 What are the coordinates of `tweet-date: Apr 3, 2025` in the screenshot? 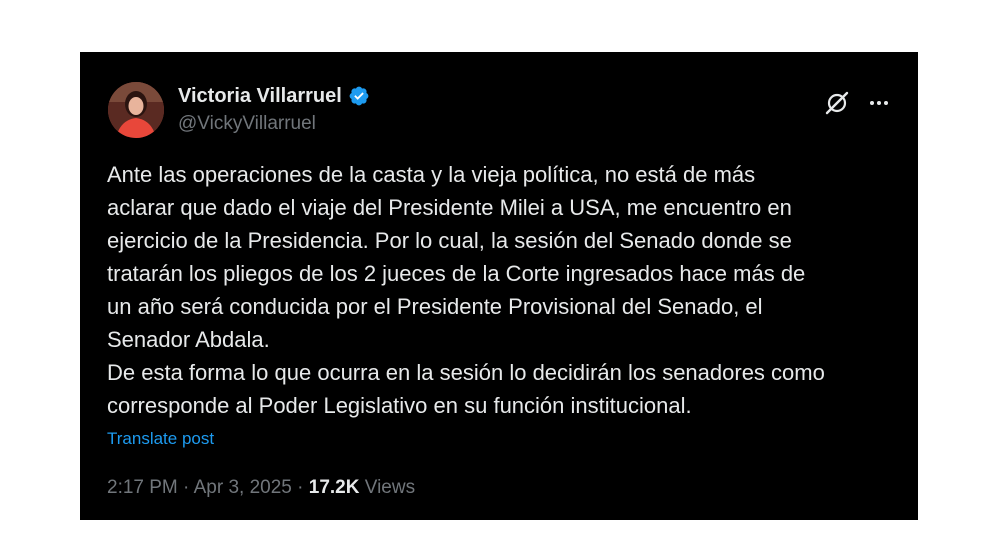 It's located at (243, 487).